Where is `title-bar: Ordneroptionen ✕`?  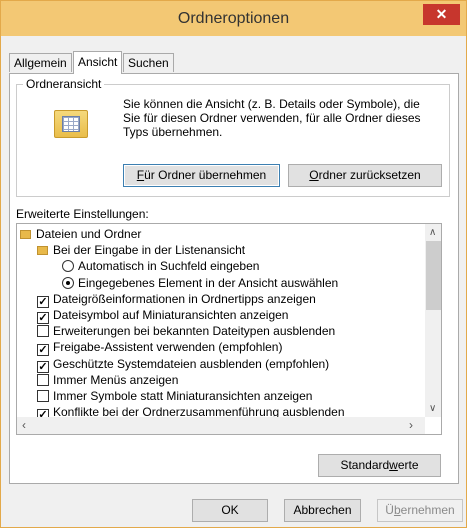 title-bar: Ordneroptionen ✕ is located at coordinates (233, 18).